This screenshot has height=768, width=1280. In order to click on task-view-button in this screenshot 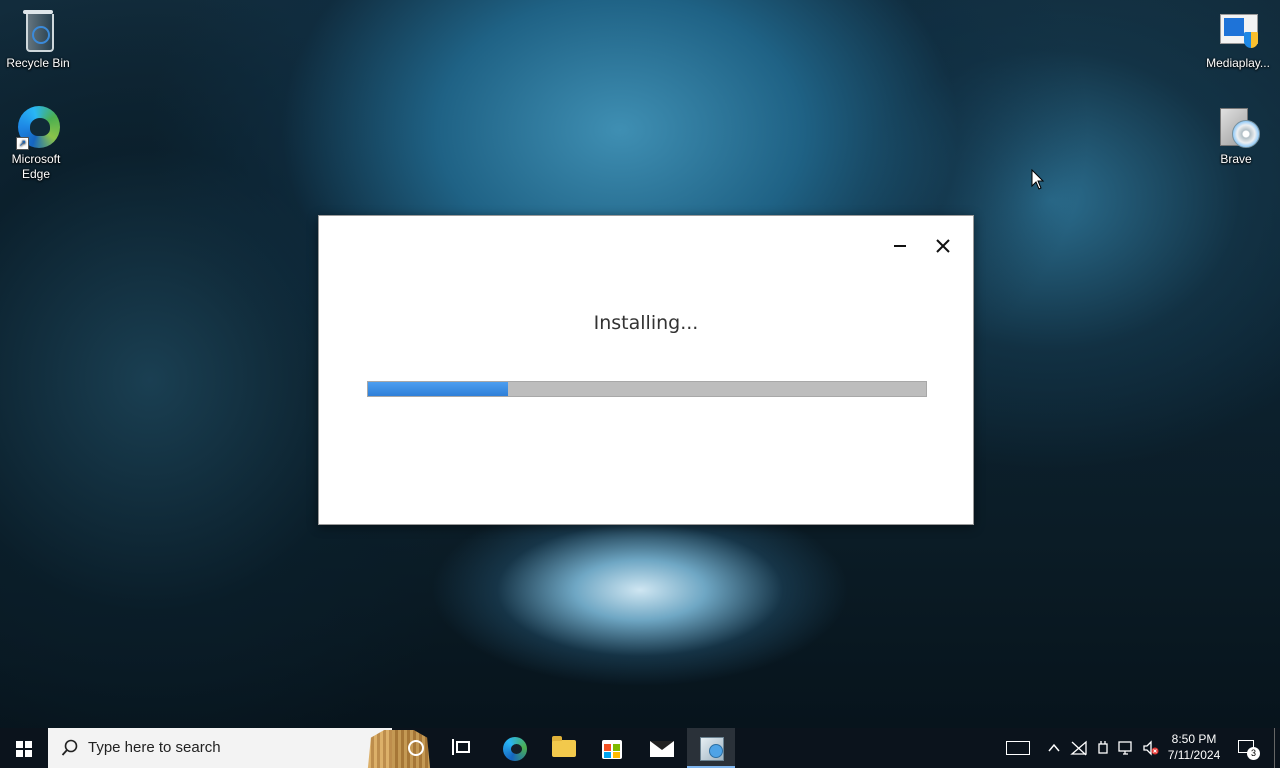, I will do `click(464, 748)`.